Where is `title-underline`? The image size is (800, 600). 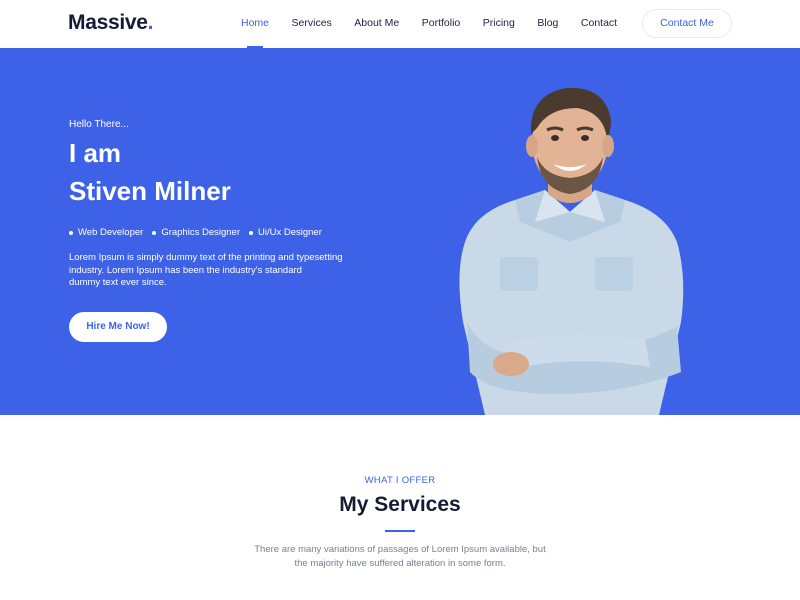
title-underline is located at coordinates (400, 531).